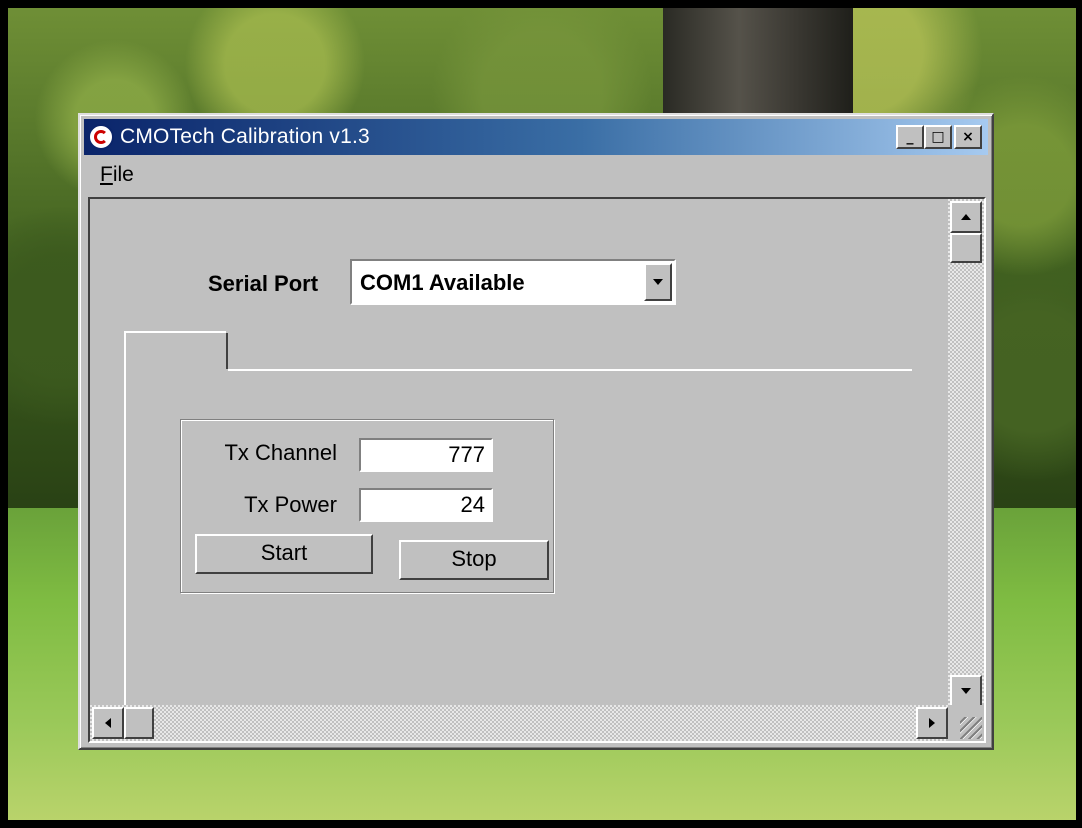  Describe the element at coordinates (442, 282) in the screenshot. I see `serial-port-value: COM1 Available` at that location.